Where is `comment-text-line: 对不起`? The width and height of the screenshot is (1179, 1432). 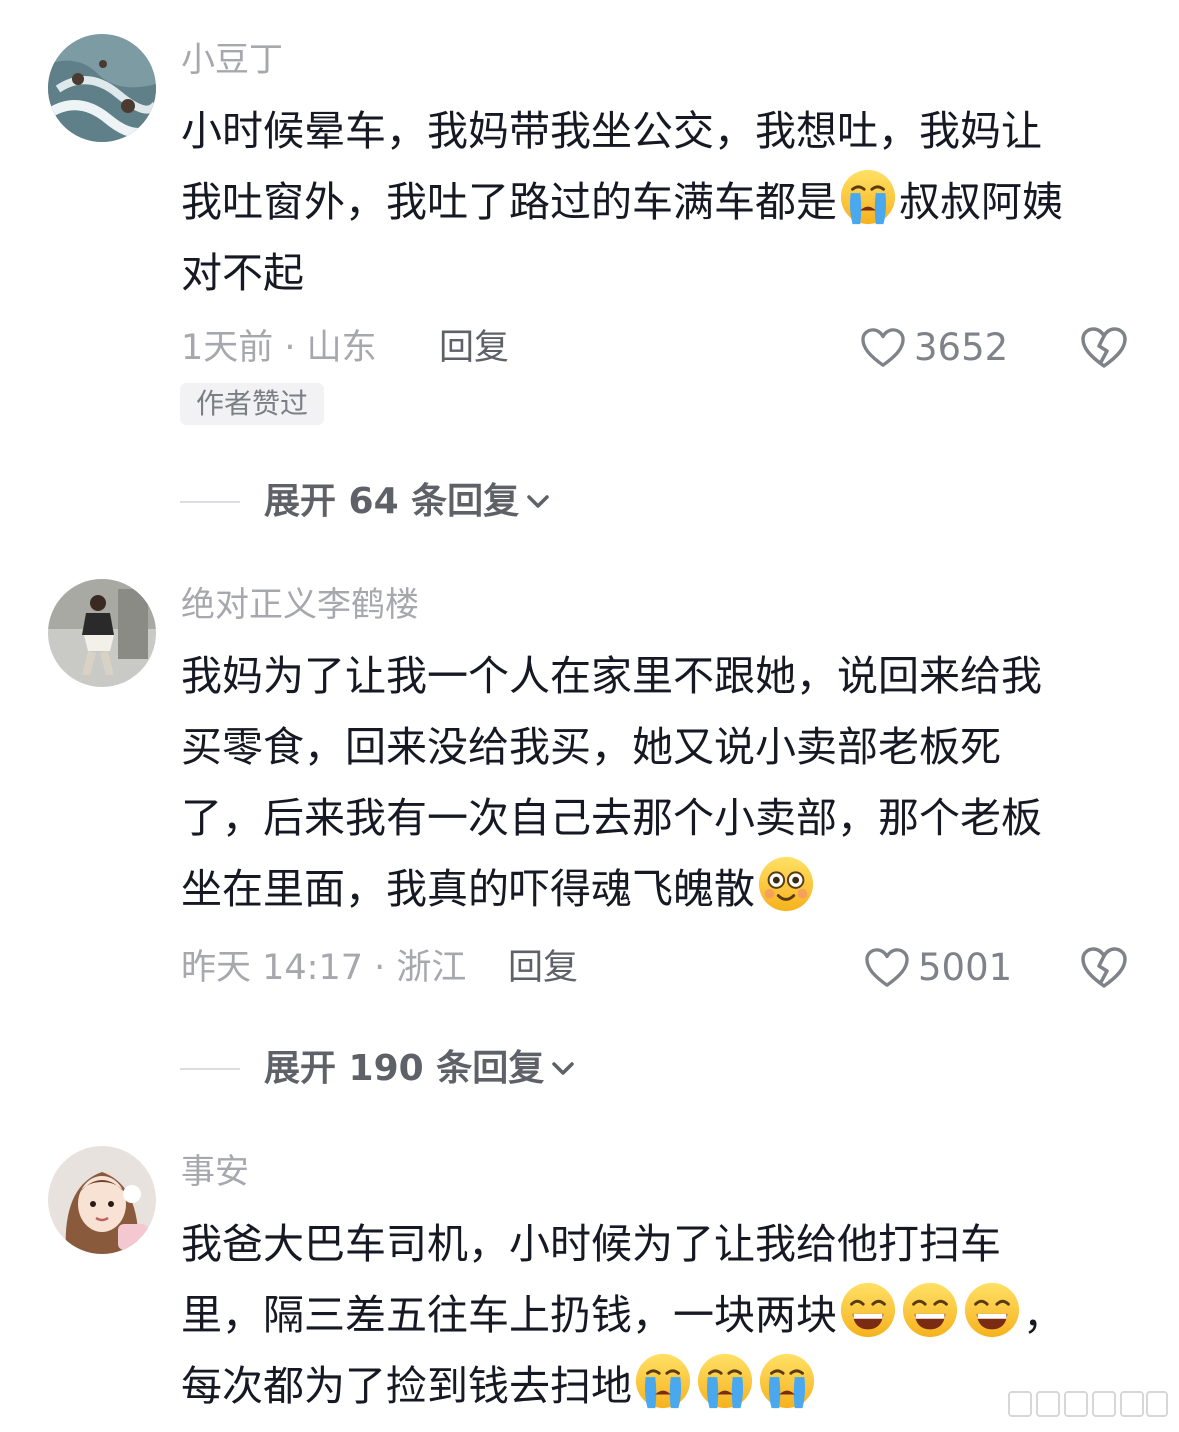 comment-text-line: 对不起 is located at coordinates (242, 273).